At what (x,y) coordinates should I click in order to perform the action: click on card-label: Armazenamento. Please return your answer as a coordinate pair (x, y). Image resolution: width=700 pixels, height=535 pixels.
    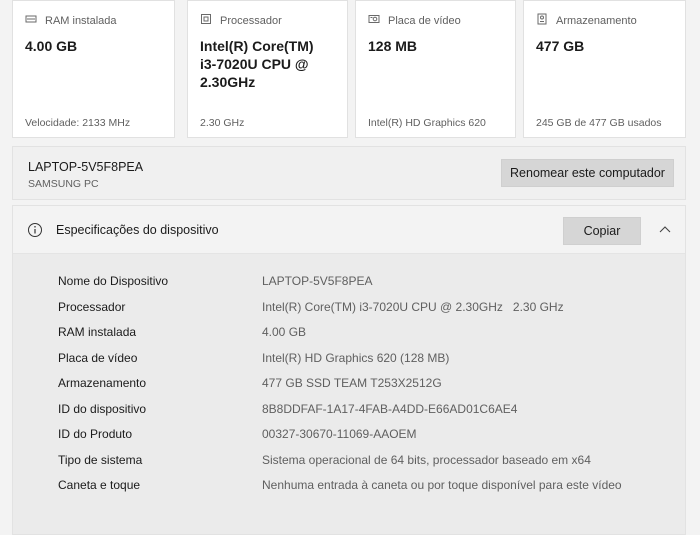
    Looking at the image, I should click on (596, 20).